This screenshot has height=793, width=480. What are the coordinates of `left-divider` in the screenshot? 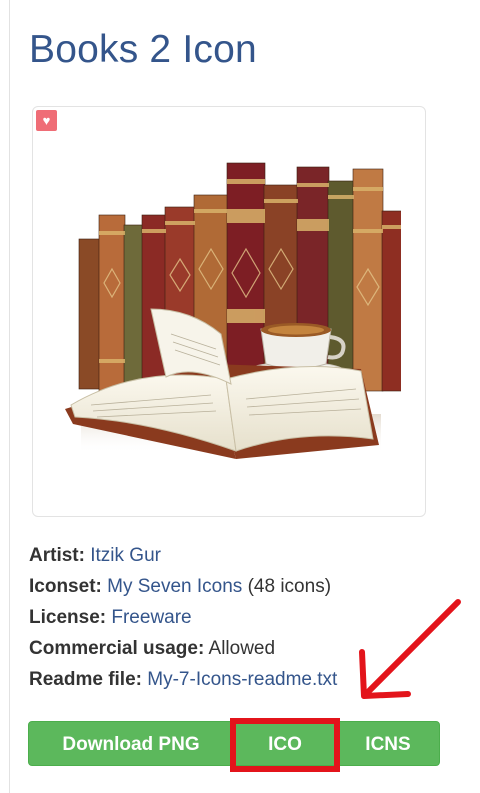 It's located at (9, 396).